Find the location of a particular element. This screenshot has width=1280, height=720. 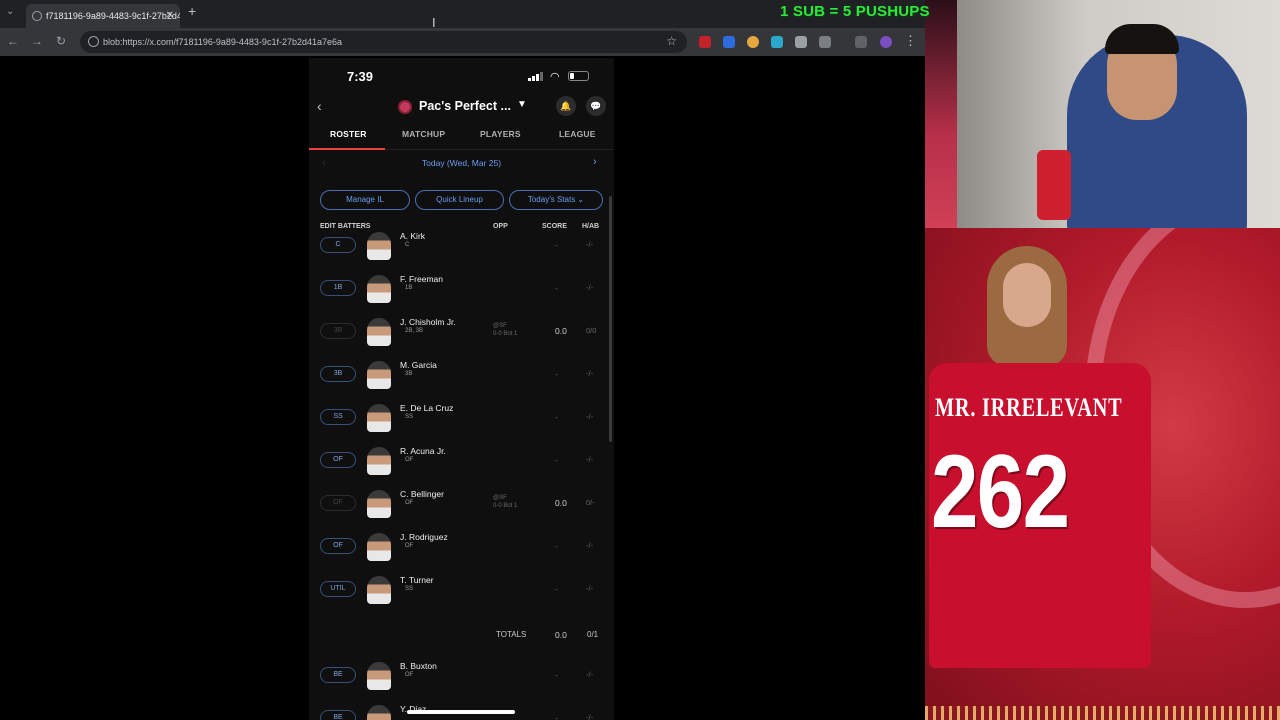

next-day-icon: › is located at coordinates (595, 162).